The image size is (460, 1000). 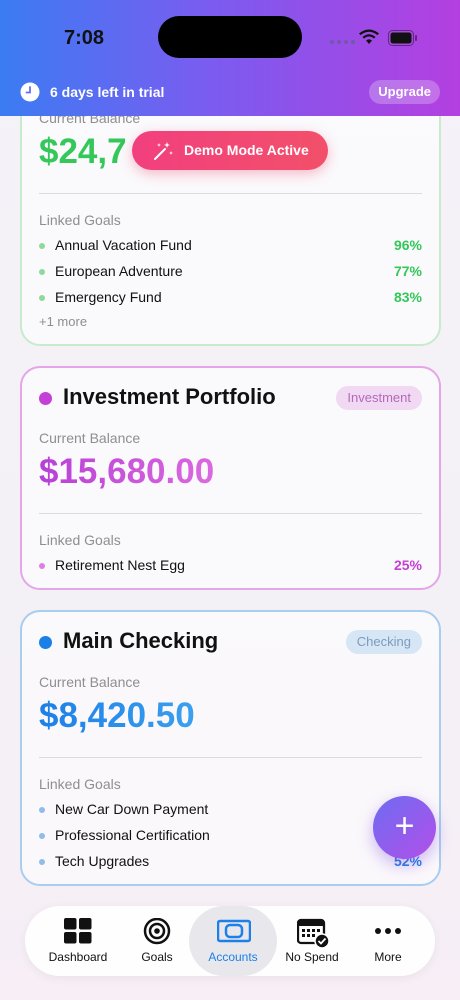 I want to click on goal-name: Professional Certification, so click(x=132, y=835).